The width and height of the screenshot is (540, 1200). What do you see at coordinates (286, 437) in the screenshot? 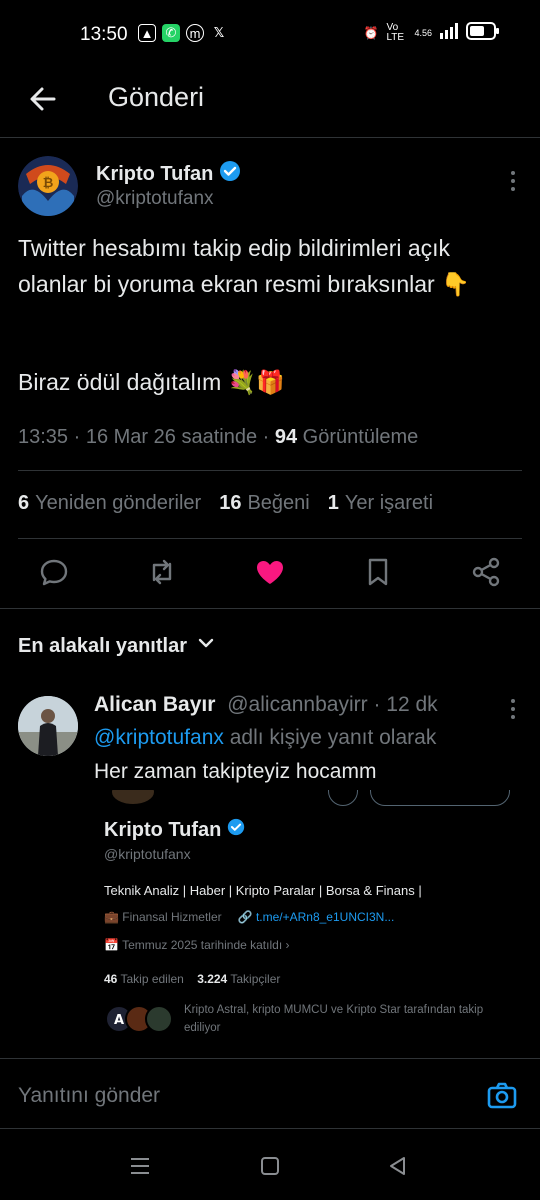
I see `views-count: 94` at bounding box center [286, 437].